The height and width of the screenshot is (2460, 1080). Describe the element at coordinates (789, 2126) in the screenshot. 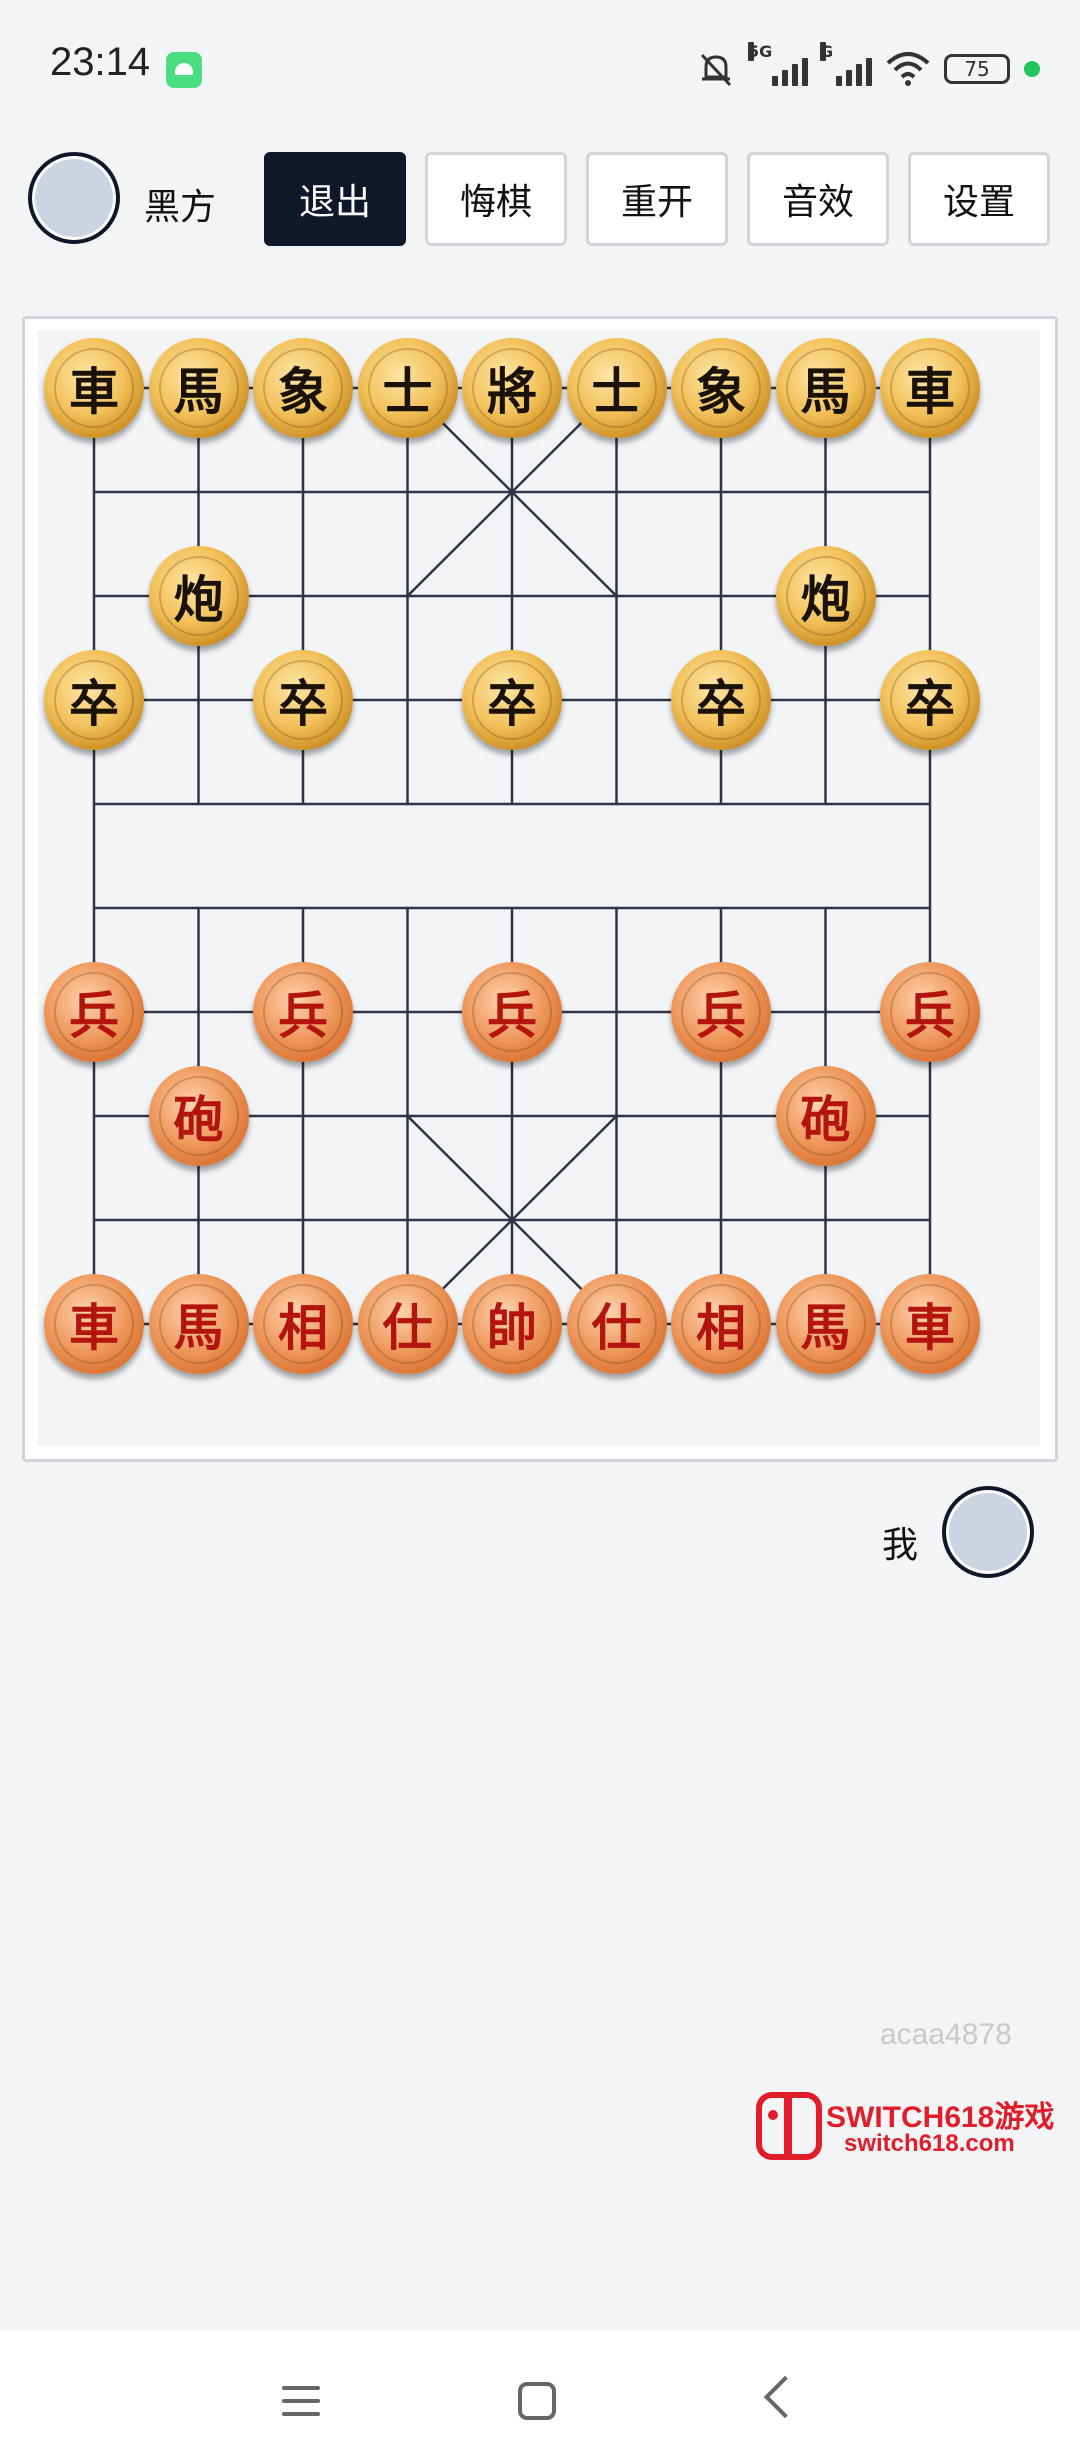

I see `switch-console-icon` at that location.